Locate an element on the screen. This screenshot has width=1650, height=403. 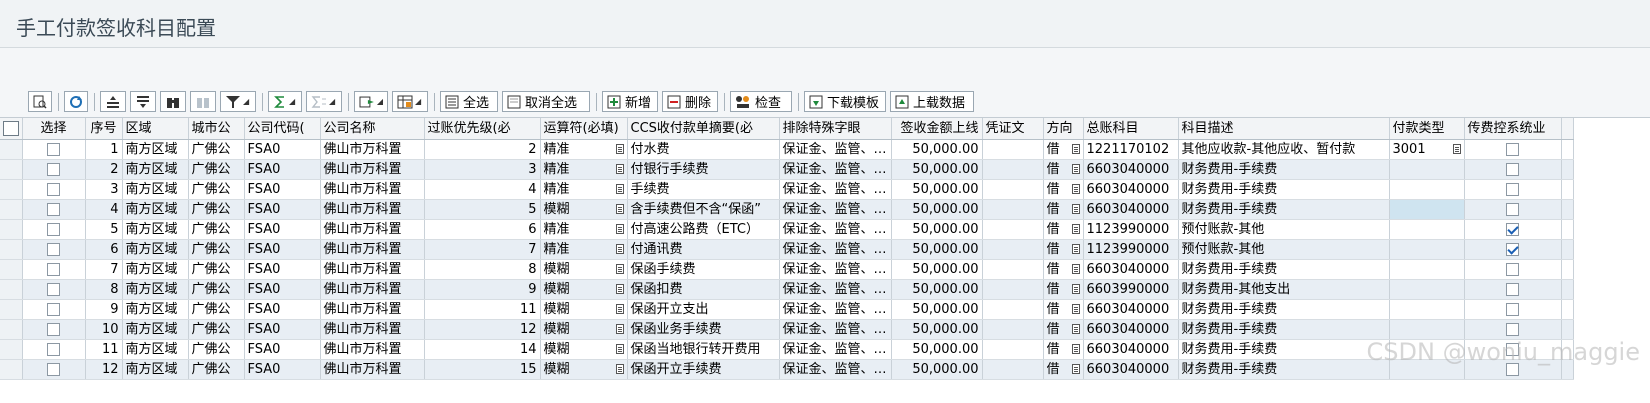
download-template-button: 下载模板 is located at coordinates (845, 101).